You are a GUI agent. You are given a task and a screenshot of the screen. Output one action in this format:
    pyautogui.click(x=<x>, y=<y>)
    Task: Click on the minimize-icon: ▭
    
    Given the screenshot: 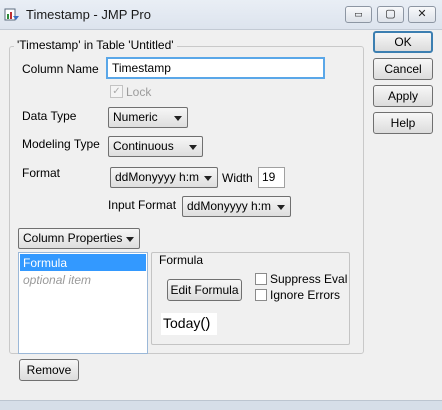 What is the action you would take?
    pyautogui.click(x=358, y=14)
    